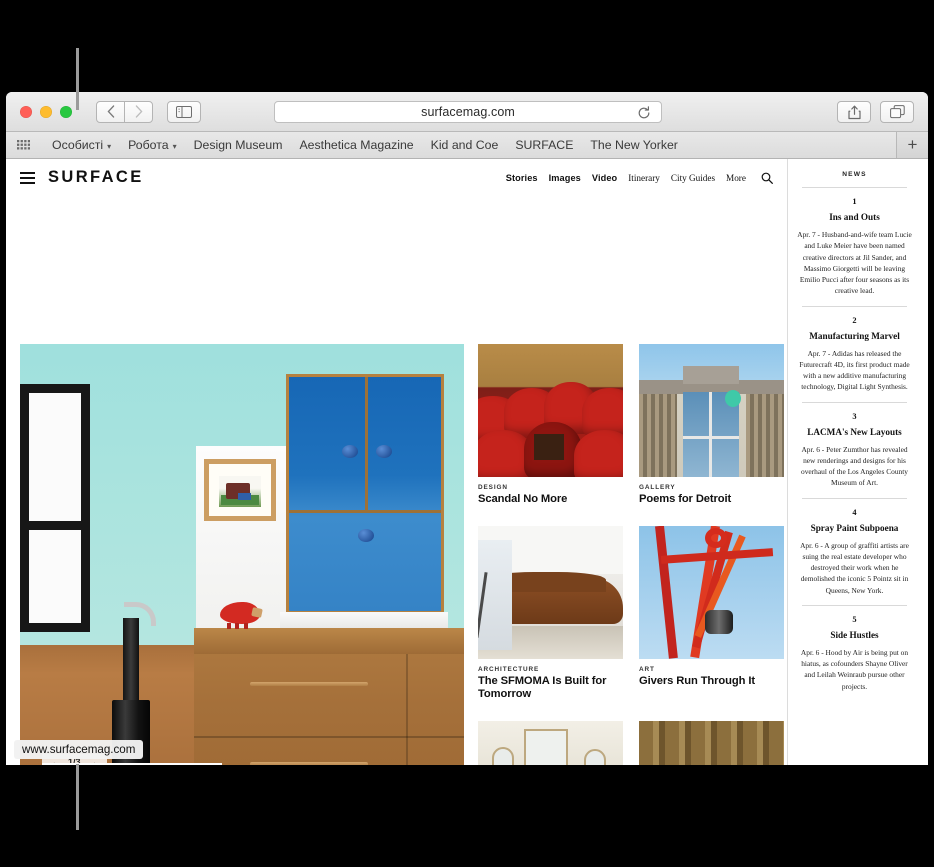  What do you see at coordinates (152, 145) in the screenshot?
I see `favorite-item-robota: Робота ▾` at bounding box center [152, 145].